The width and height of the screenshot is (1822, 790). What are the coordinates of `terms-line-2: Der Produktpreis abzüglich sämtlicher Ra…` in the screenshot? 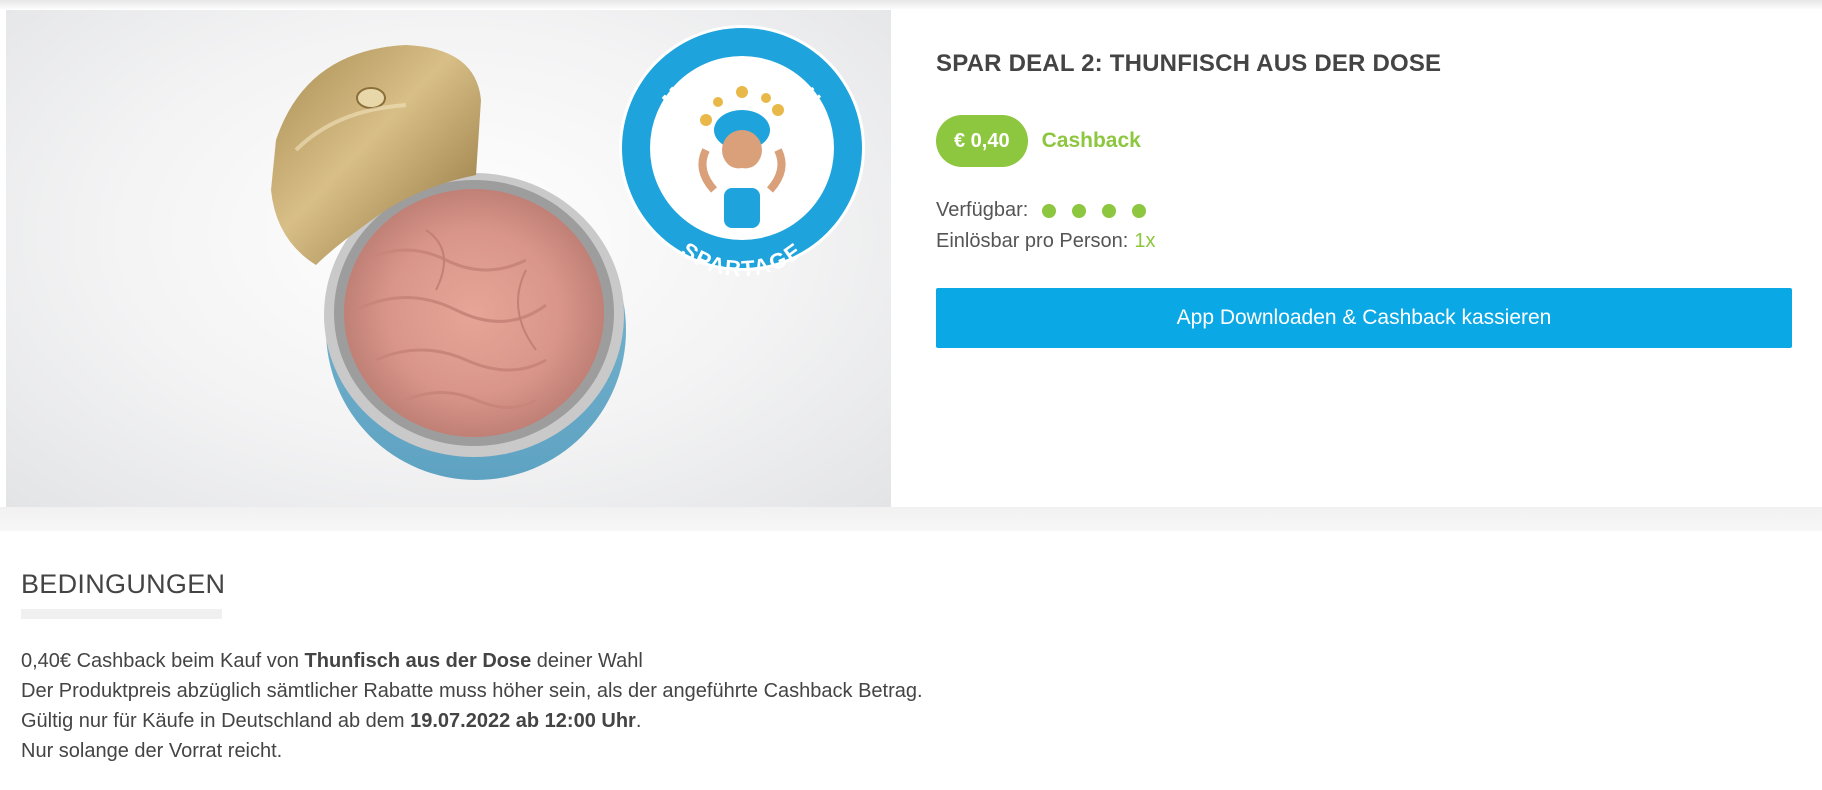 It's located at (472, 691).